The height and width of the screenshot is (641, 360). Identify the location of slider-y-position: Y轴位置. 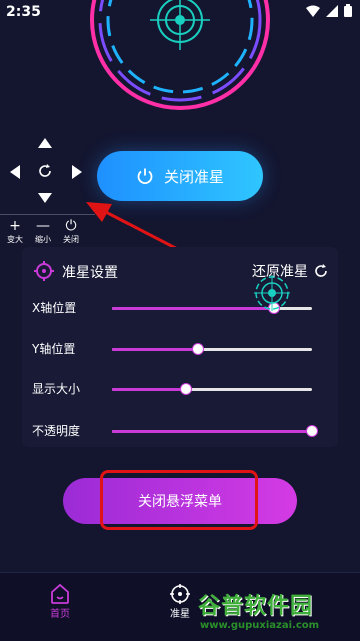
(182, 350).